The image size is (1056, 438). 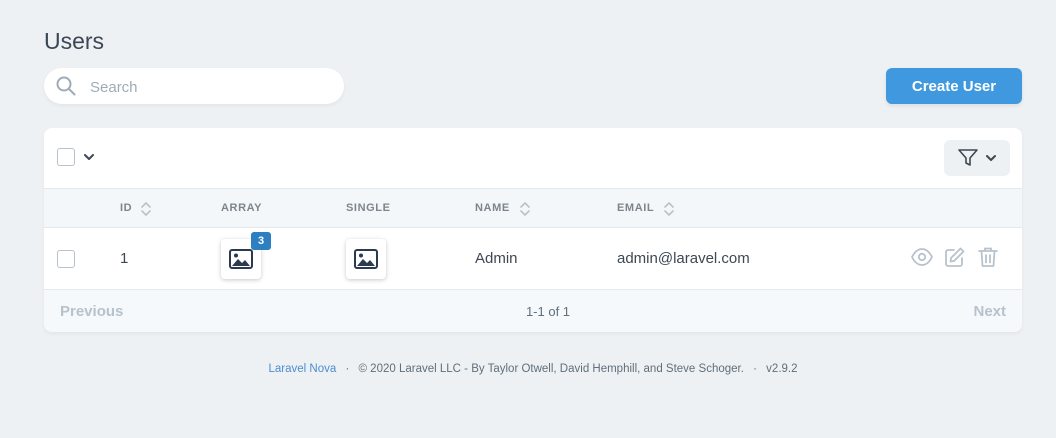 I want to click on version-text: v2.9.2, so click(x=782, y=369).